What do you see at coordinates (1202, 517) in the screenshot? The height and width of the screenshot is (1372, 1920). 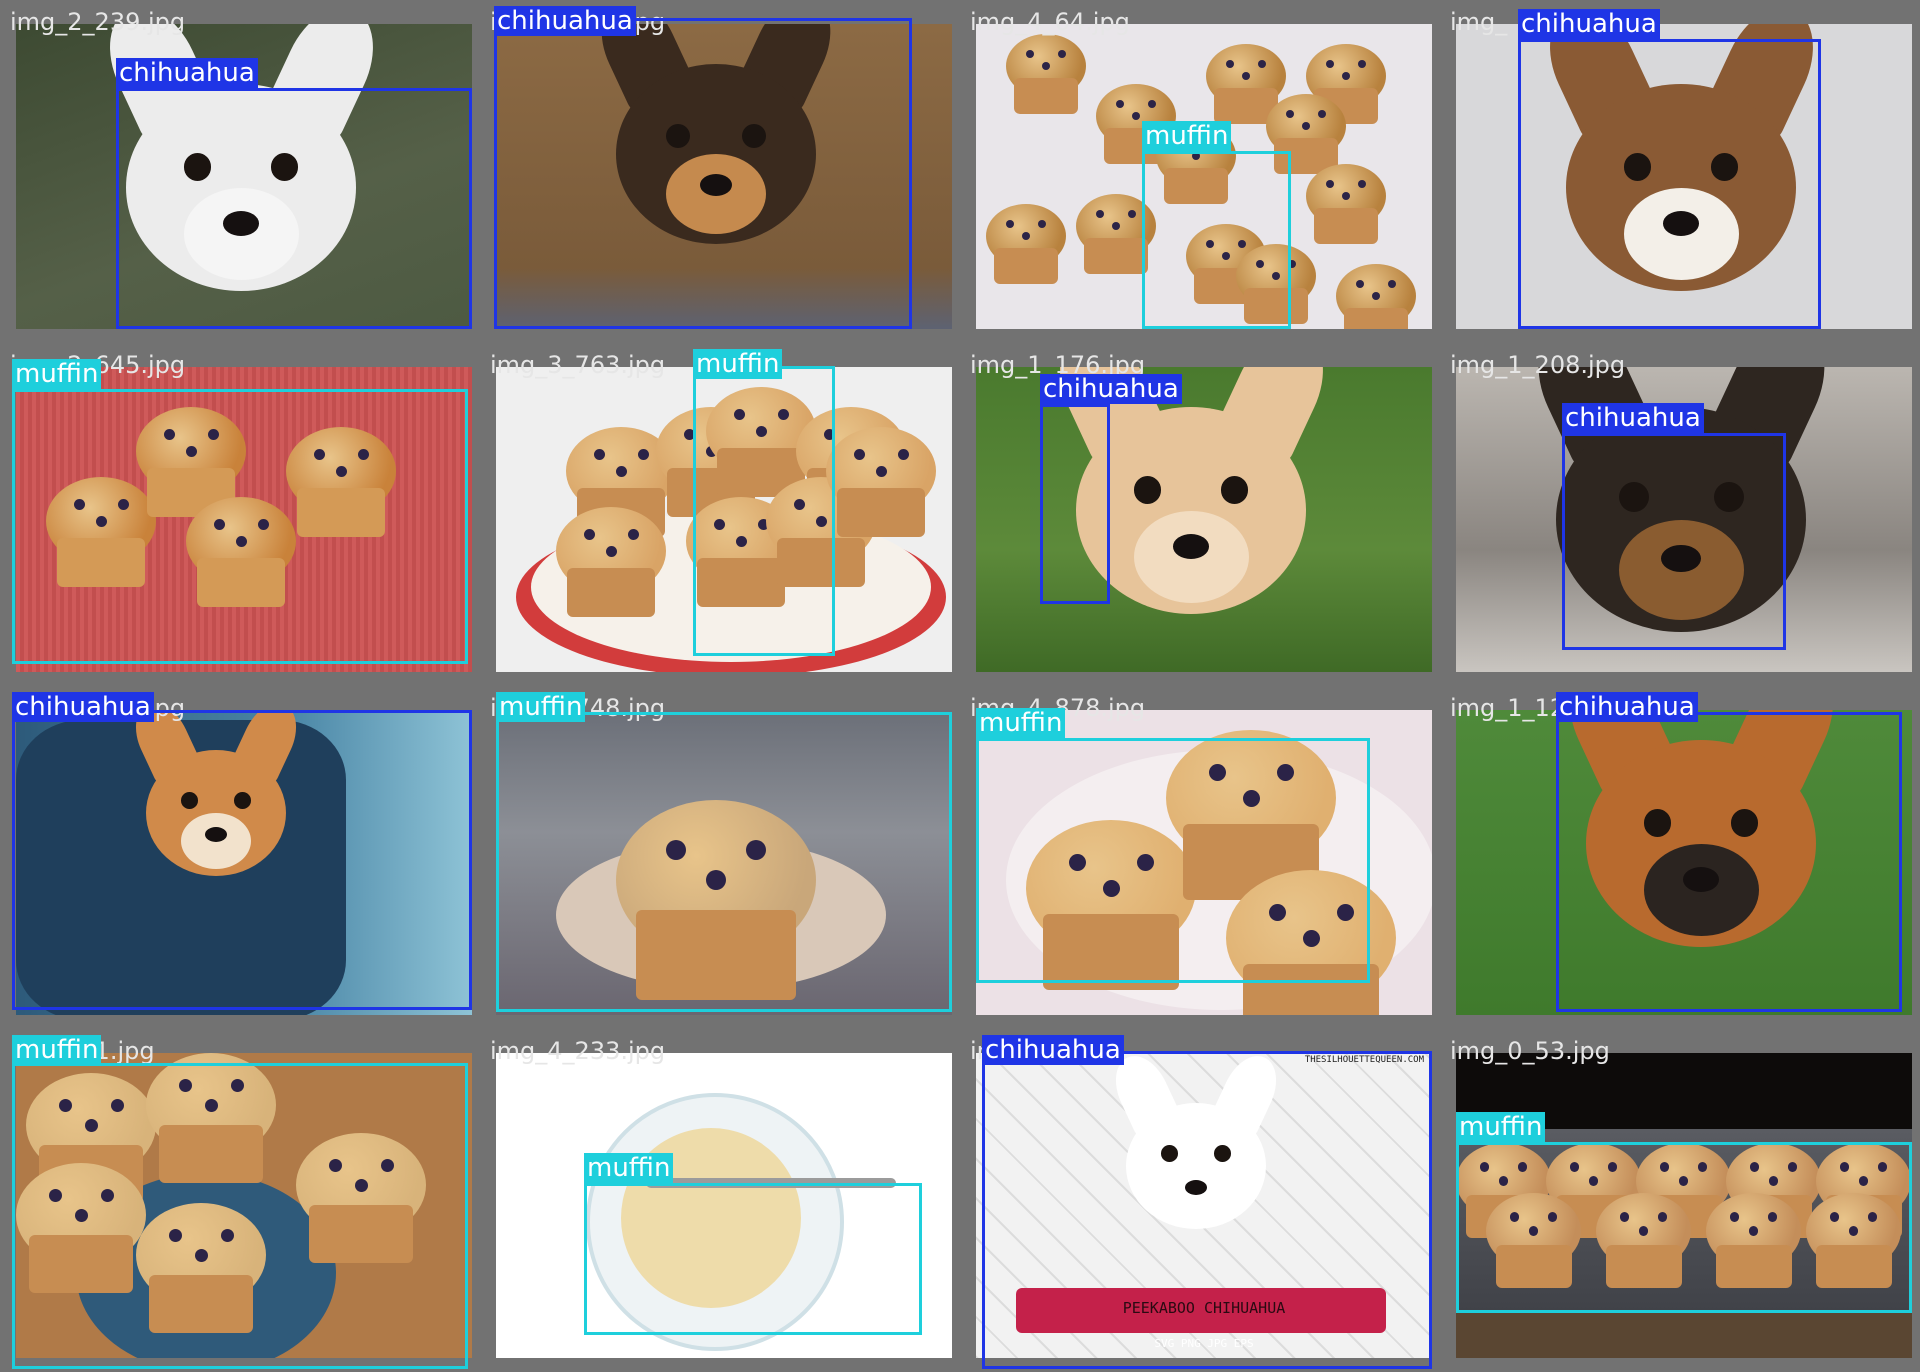 I see `result-cell: img_1_176.jpg chihuahua` at bounding box center [1202, 517].